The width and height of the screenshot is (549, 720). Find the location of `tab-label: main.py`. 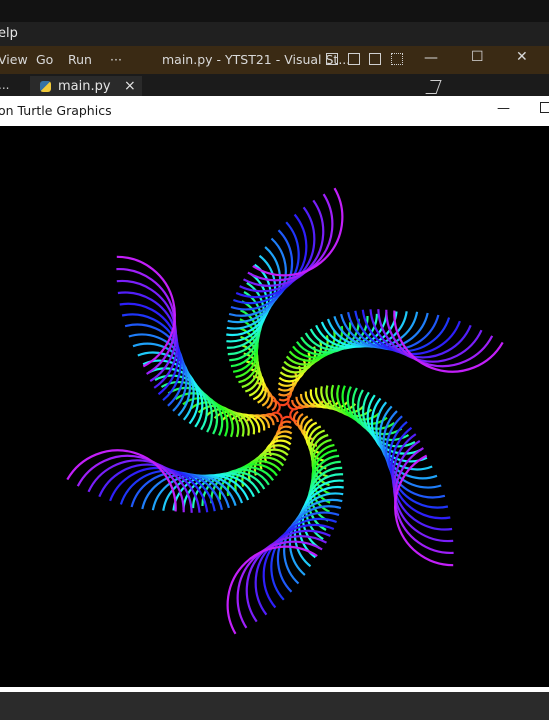

tab-label: main.py is located at coordinates (84, 86).